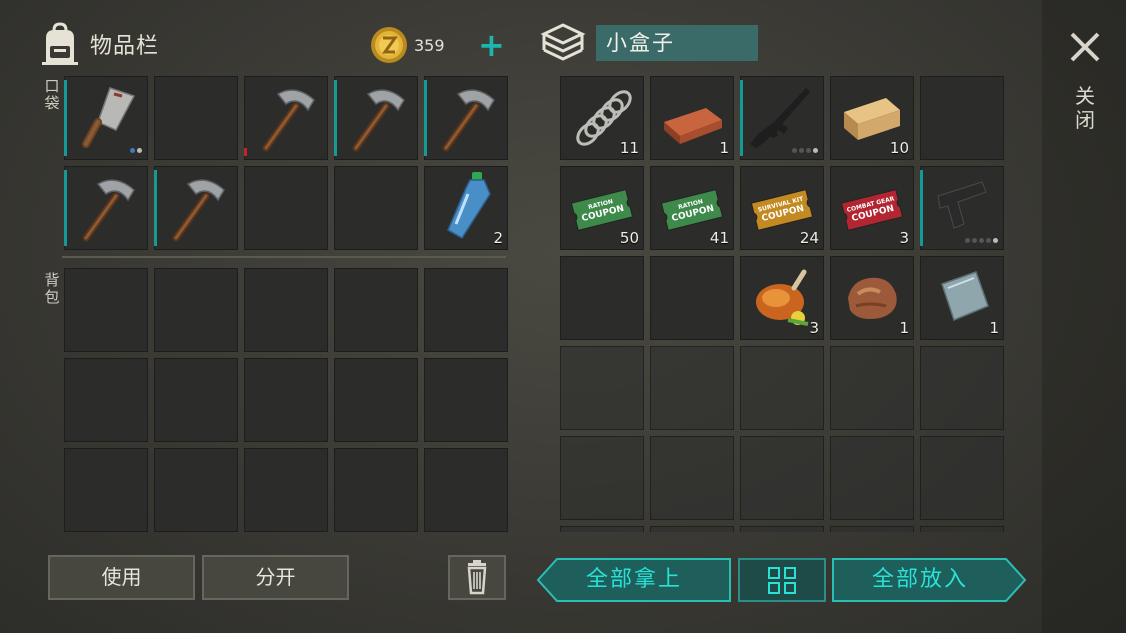 The image size is (1126, 633). Describe the element at coordinates (782, 208) in the screenshot. I see `box-slot: SURVIVAL KIT COUPON 24` at that location.